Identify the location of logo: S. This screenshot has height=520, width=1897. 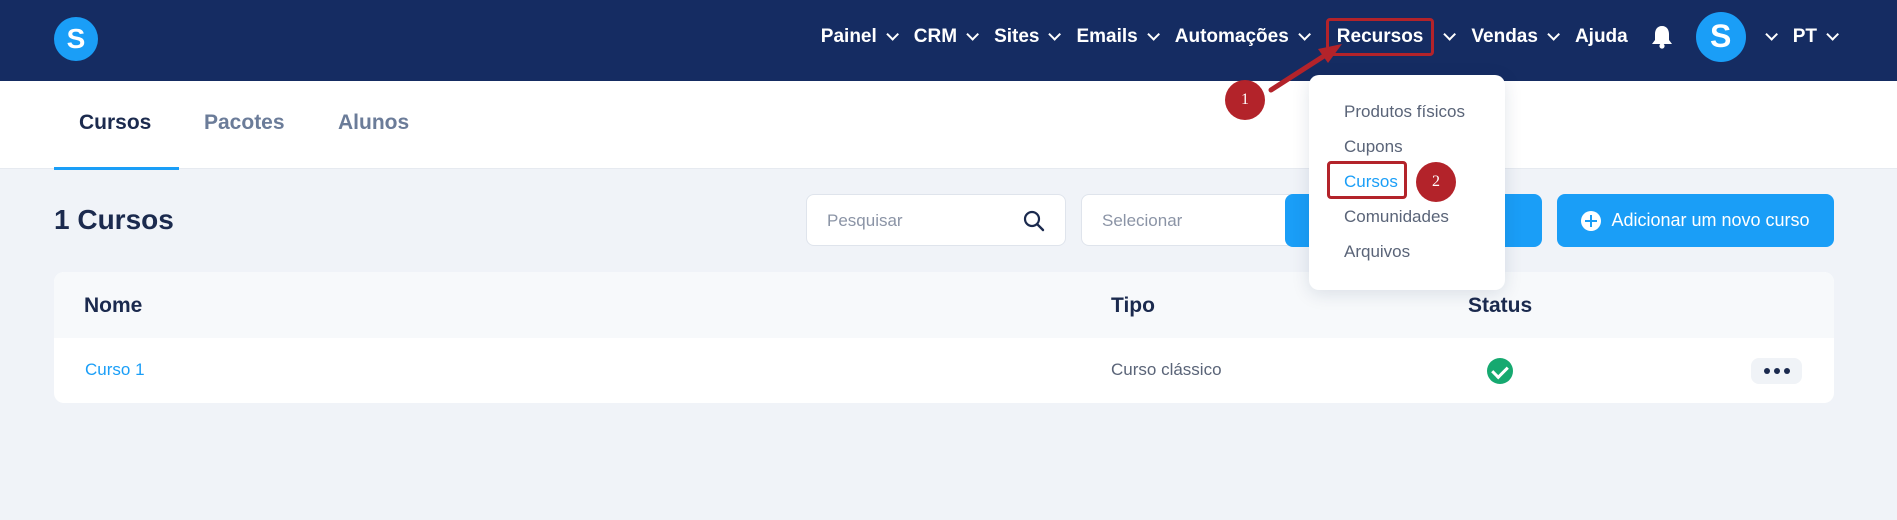
(76, 39).